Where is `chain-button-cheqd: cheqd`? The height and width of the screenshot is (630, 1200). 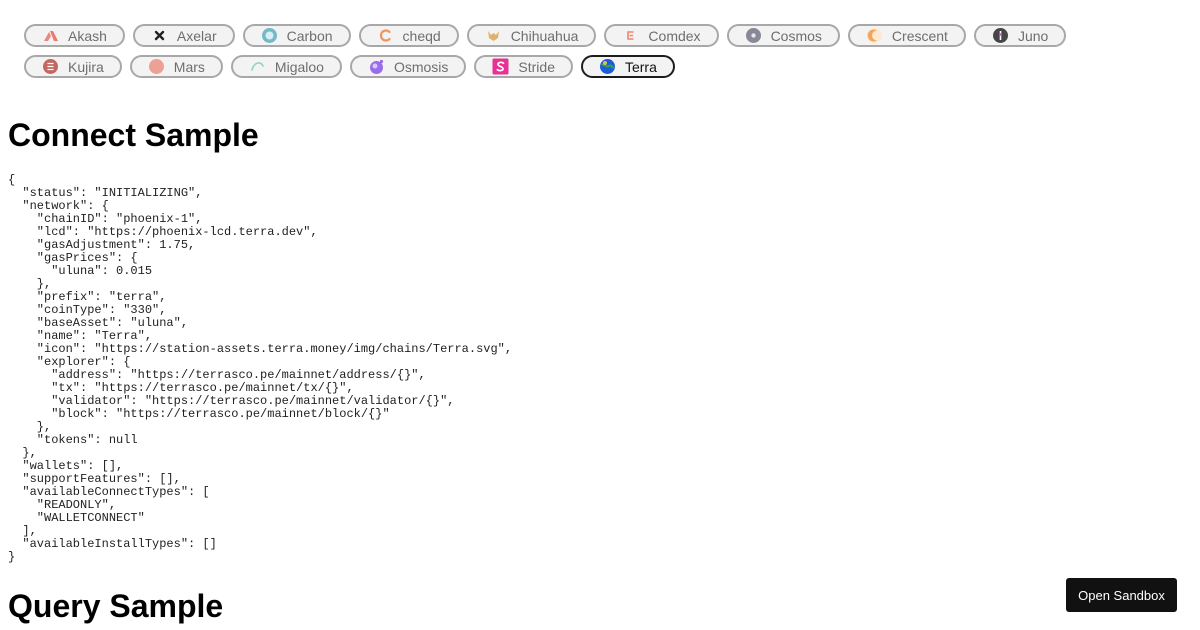 chain-button-cheqd: cheqd is located at coordinates (408, 35).